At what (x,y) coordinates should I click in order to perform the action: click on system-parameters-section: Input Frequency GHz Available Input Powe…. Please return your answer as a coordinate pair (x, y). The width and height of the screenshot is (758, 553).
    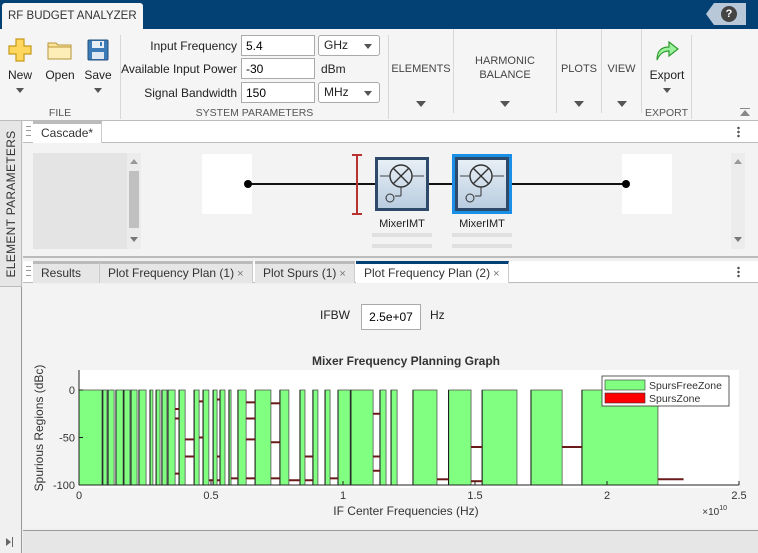
    Looking at the image, I should click on (255, 77).